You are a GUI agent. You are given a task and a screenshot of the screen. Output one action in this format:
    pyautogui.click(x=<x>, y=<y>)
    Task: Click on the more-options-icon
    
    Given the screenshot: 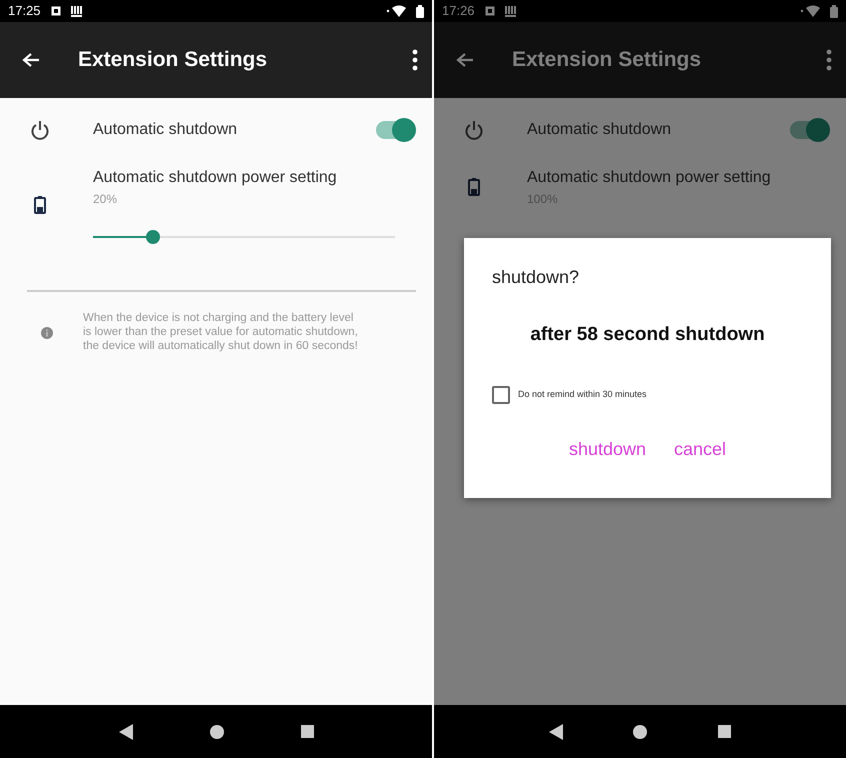 What is the action you would take?
    pyautogui.click(x=415, y=60)
    